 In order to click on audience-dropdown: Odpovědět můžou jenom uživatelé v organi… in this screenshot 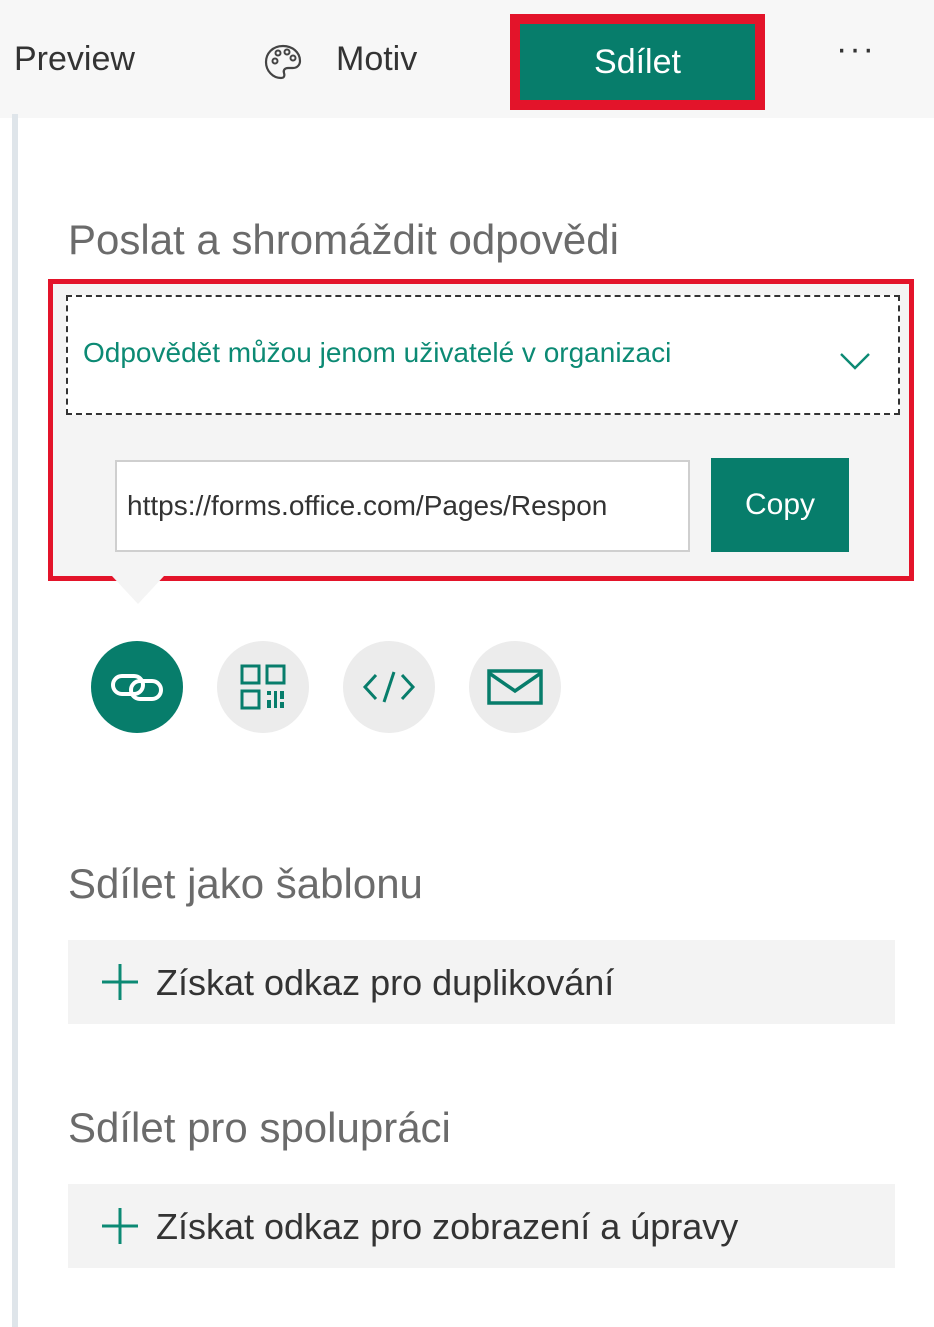, I will do `click(483, 355)`.